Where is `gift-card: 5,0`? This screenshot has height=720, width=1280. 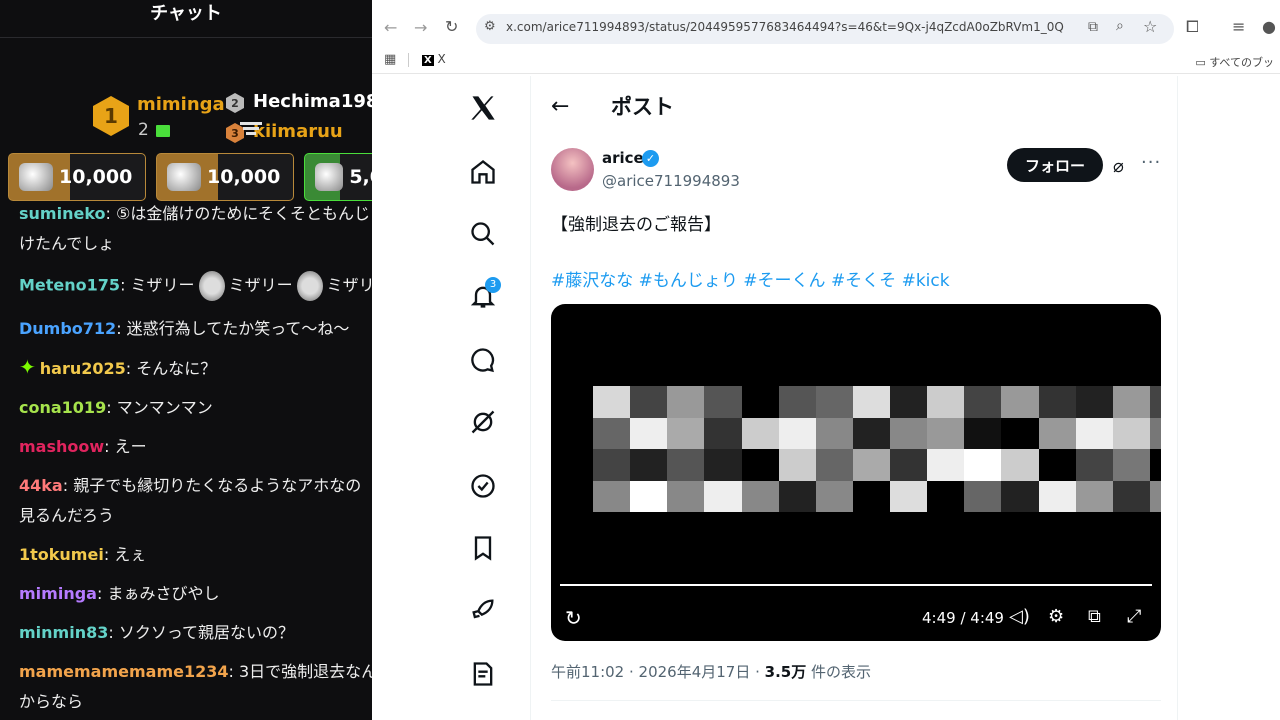 gift-card: 5,0 is located at coordinates (338, 177).